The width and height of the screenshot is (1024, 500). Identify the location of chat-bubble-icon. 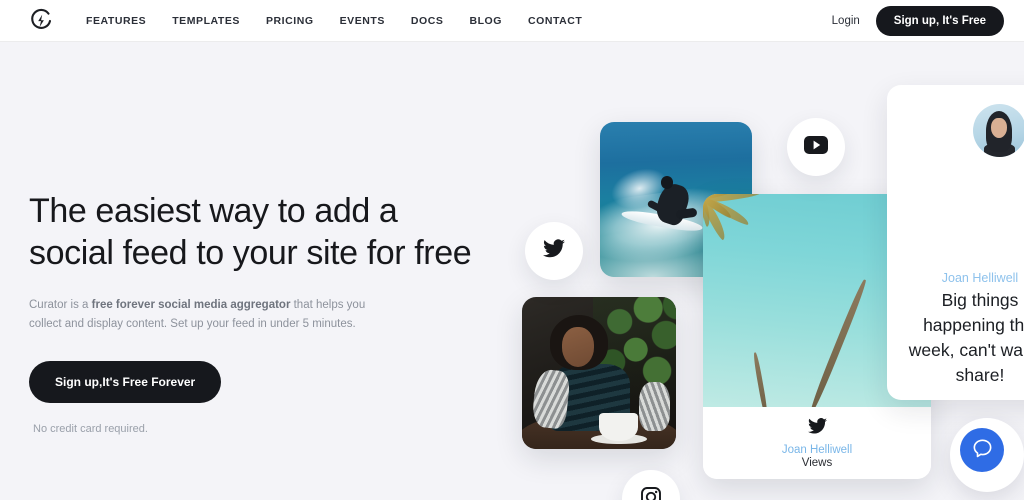
(982, 450).